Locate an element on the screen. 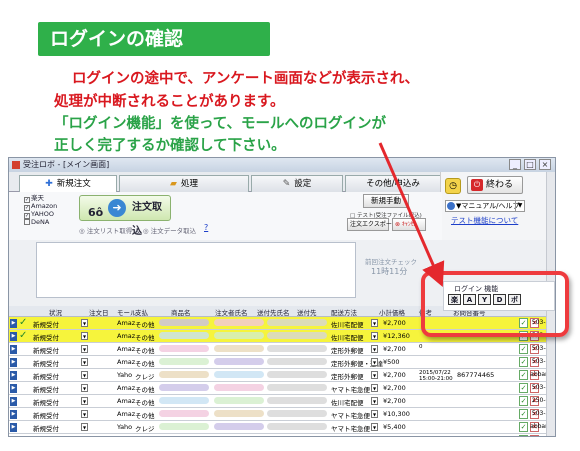  table-row: ▶ 新規受付 ▼ Yaho クレジ ヤマト宅急便 ▼ ¥5,400 ✓ ✕ abbar-10 is located at coordinates (282, 427).